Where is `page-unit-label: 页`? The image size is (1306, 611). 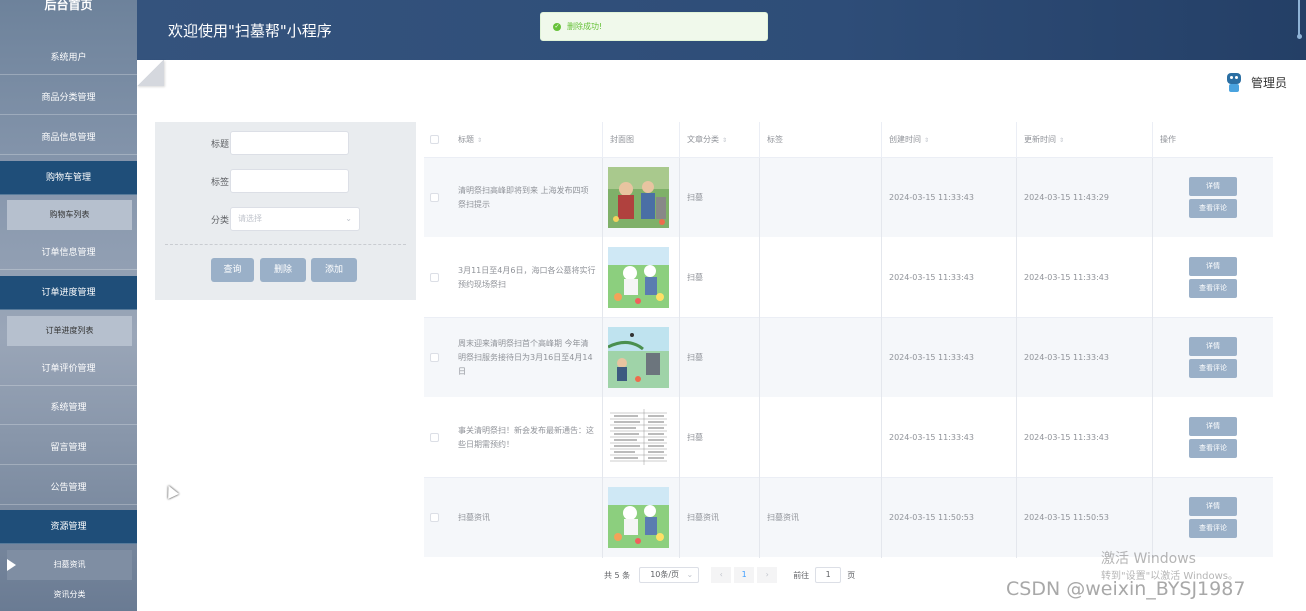 page-unit-label: 页 is located at coordinates (851, 575).